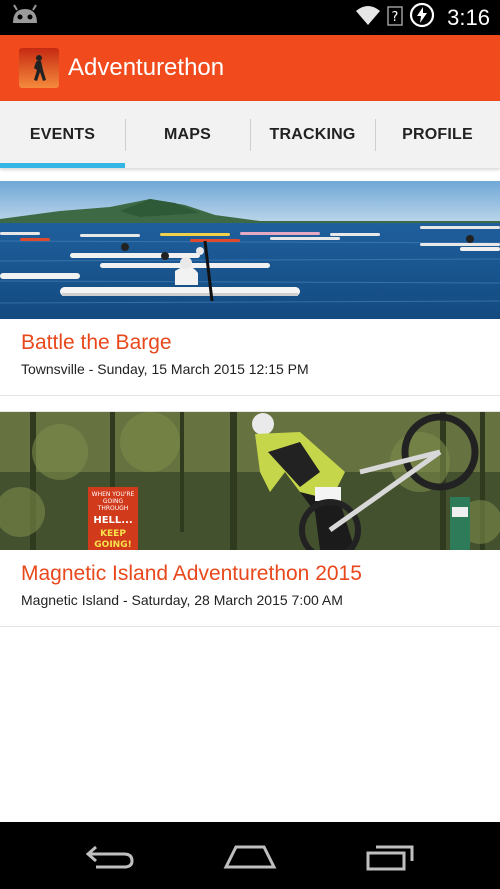 The width and height of the screenshot is (500, 889). I want to click on android-mascot-icon, so click(25, 17).